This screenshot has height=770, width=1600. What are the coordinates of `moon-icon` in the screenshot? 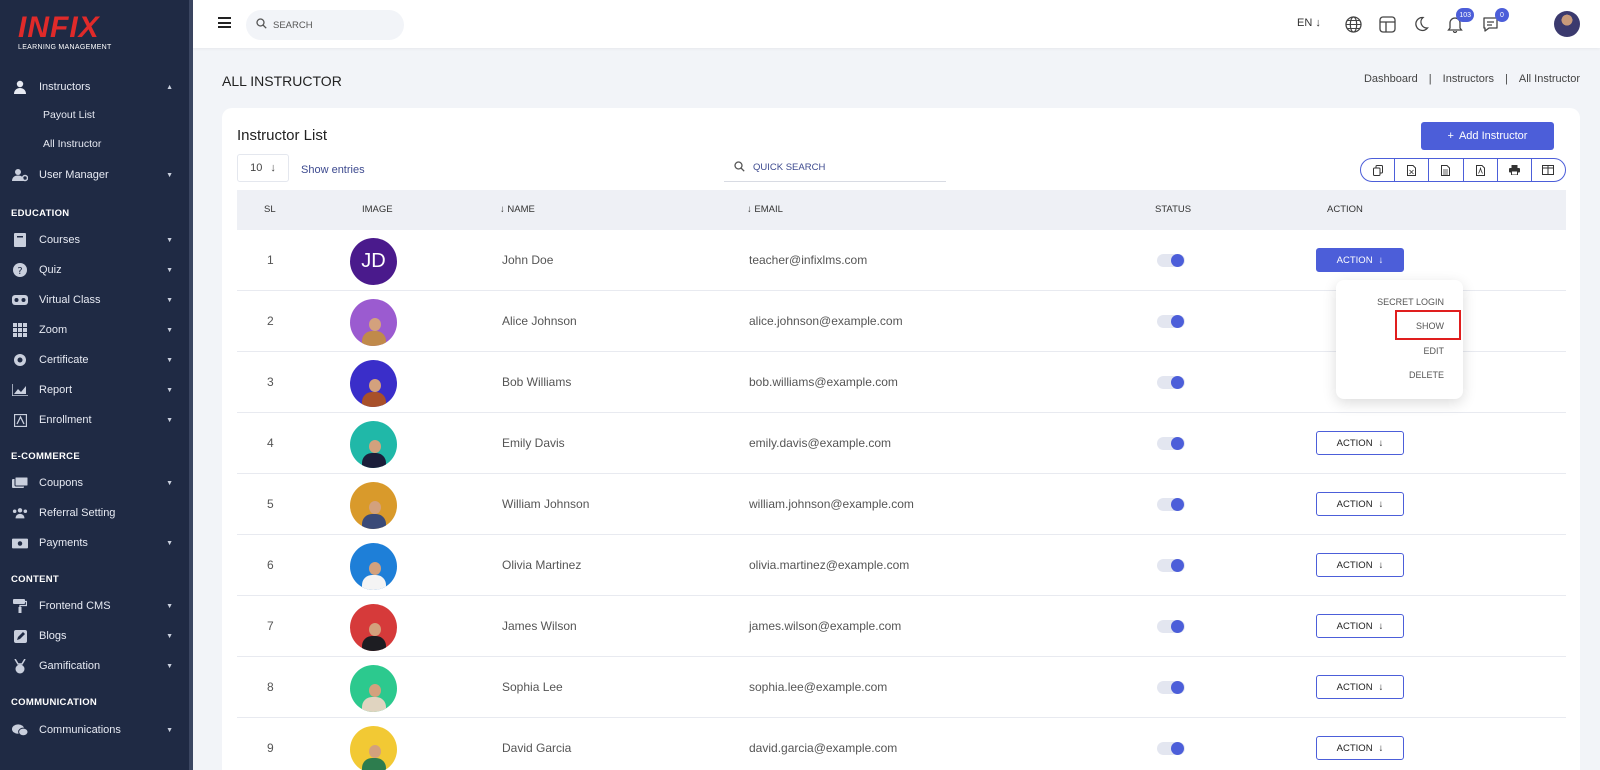 It's located at (1421, 24).